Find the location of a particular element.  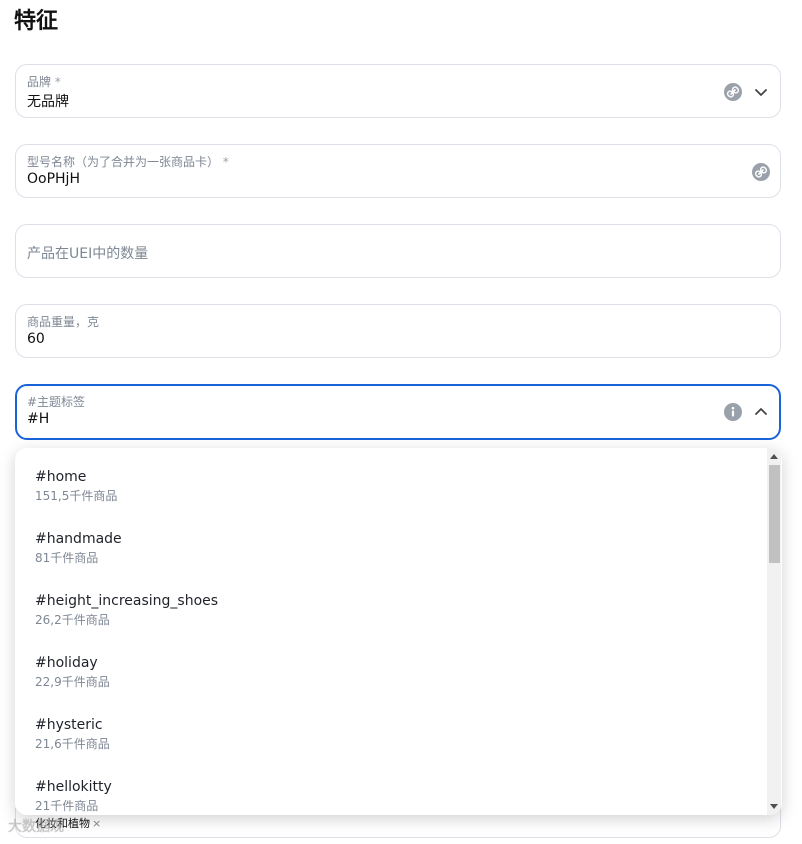

model-name-field: 型号名称（为了合并为一张商品卡） * OoPHjH is located at coordinates (398, 171).